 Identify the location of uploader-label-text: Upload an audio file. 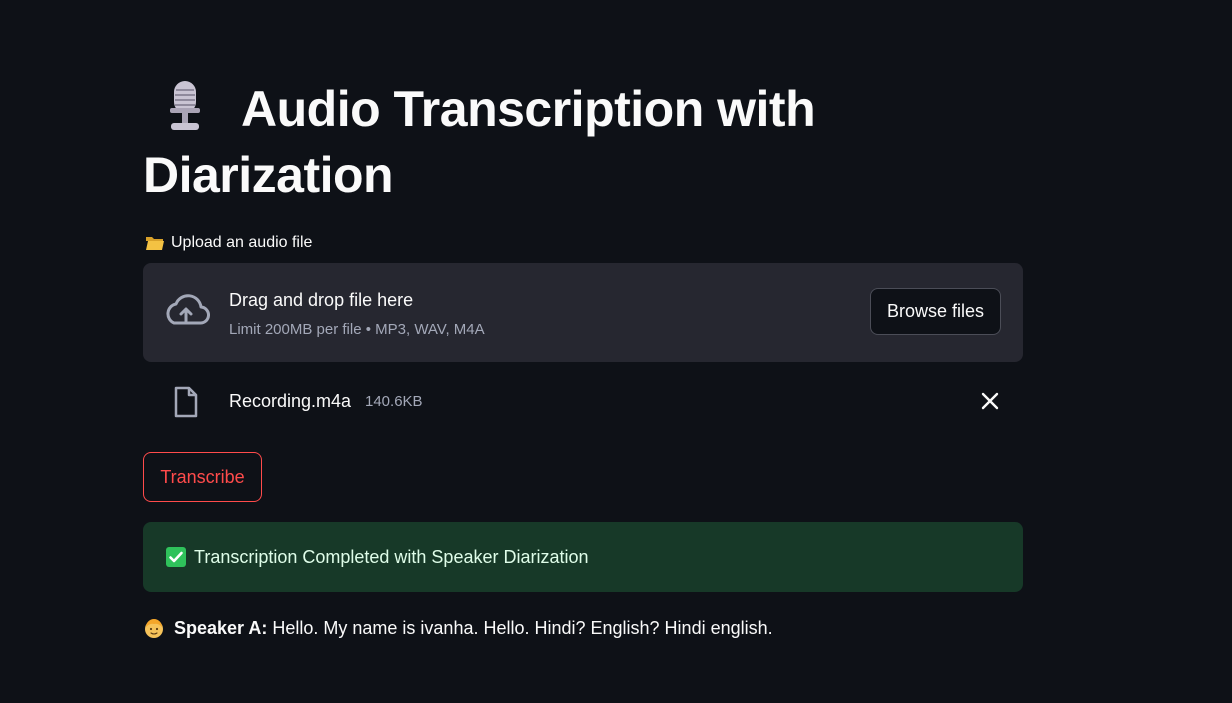
(242, 242).